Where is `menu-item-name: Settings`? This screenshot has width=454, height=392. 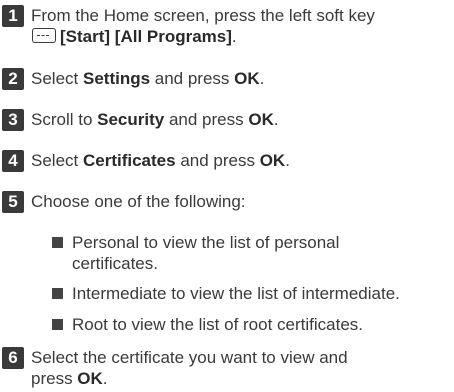
menu-item-name: Settings is located at coordinates (116, 78).